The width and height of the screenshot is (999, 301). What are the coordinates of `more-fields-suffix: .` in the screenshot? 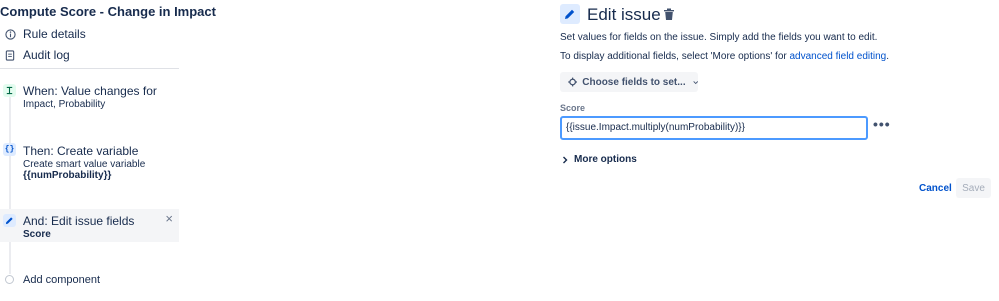 It's located at (888, 56).